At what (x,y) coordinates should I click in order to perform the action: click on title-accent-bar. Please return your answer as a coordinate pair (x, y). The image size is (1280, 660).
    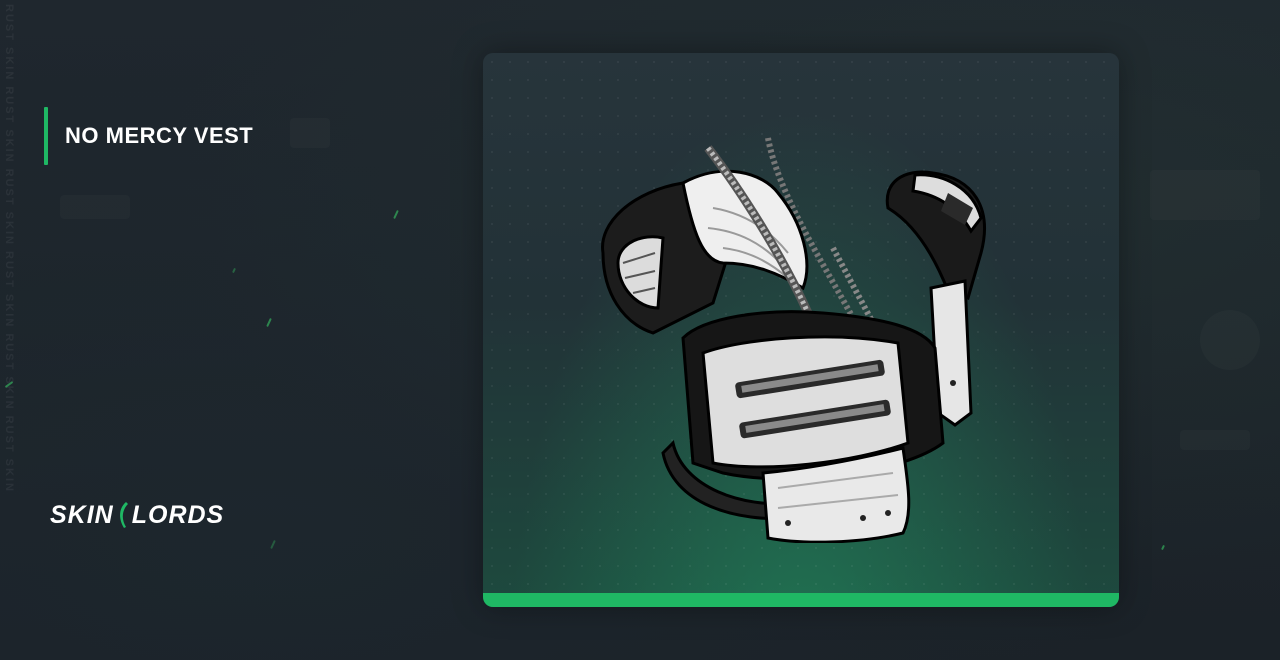
    Looking at the image, I should click on (46, 136).